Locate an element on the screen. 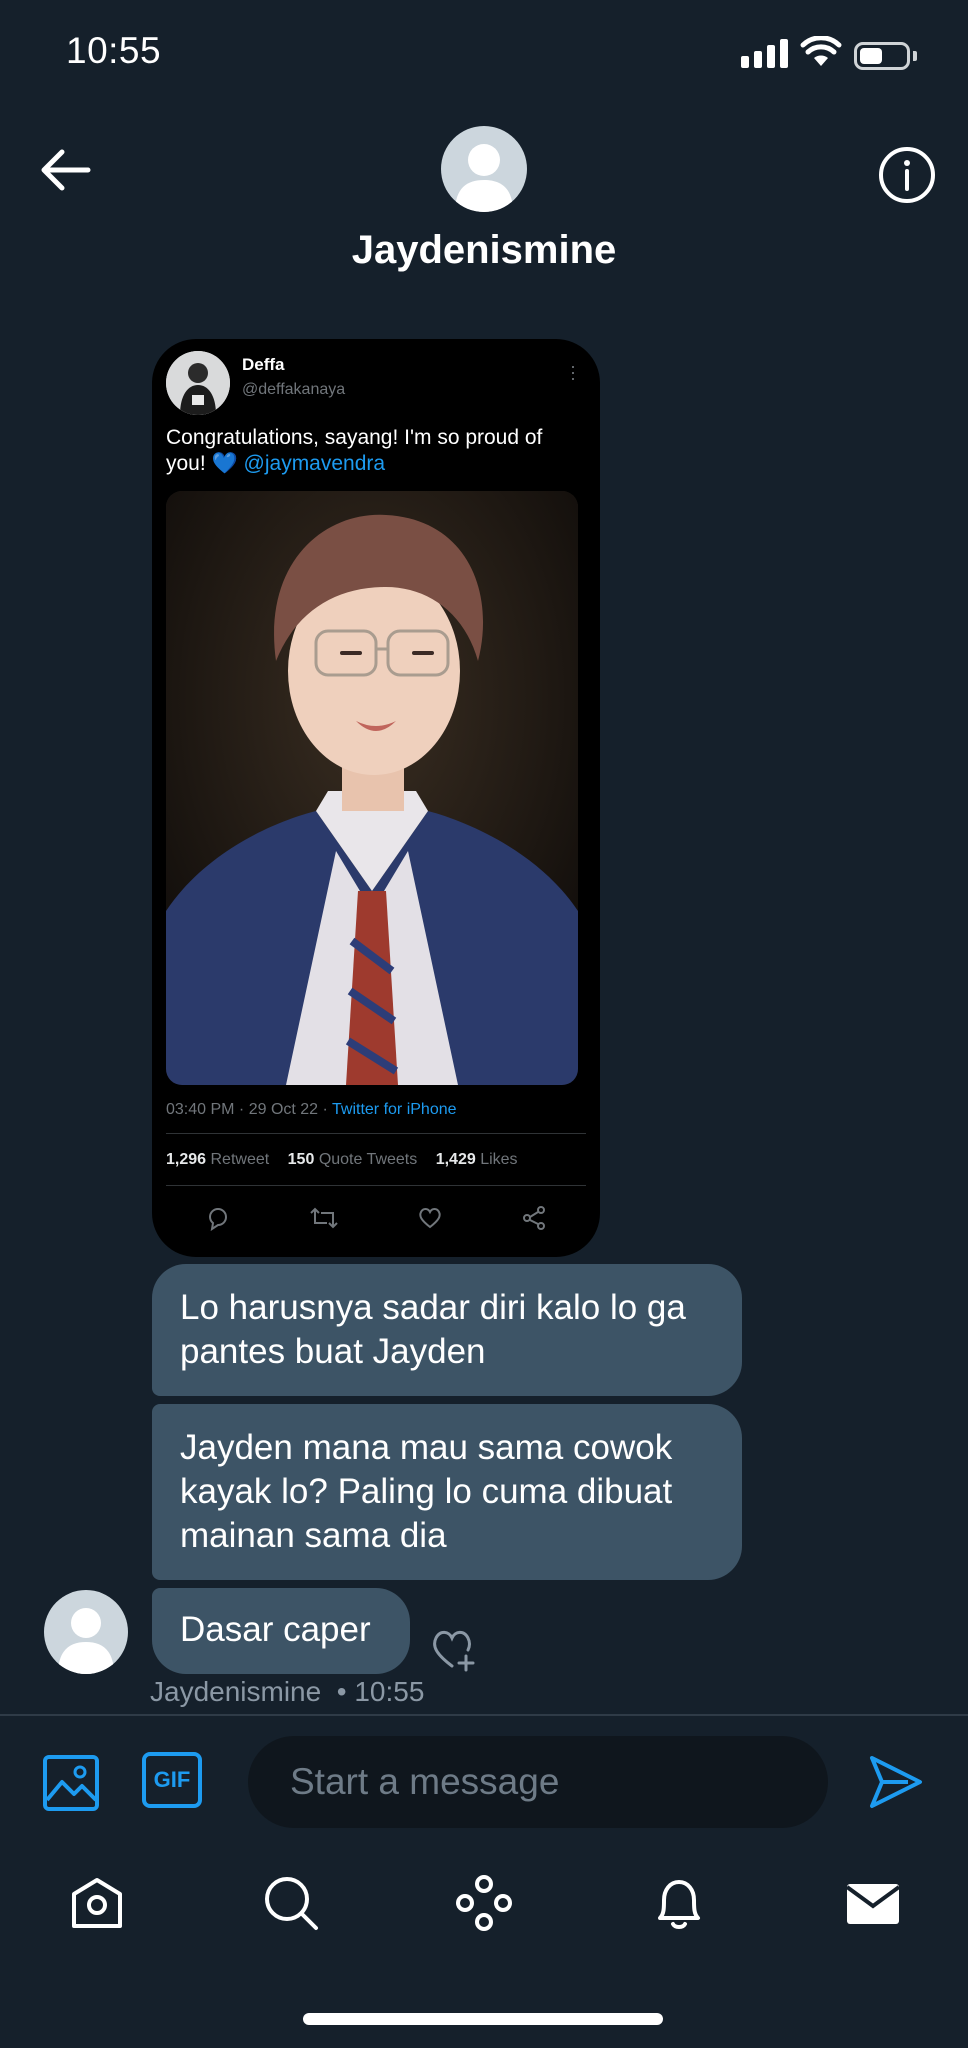 The height and width of the screenshot is (2048, 968). status-time: 10:55 is located at coordinates (114, 50).